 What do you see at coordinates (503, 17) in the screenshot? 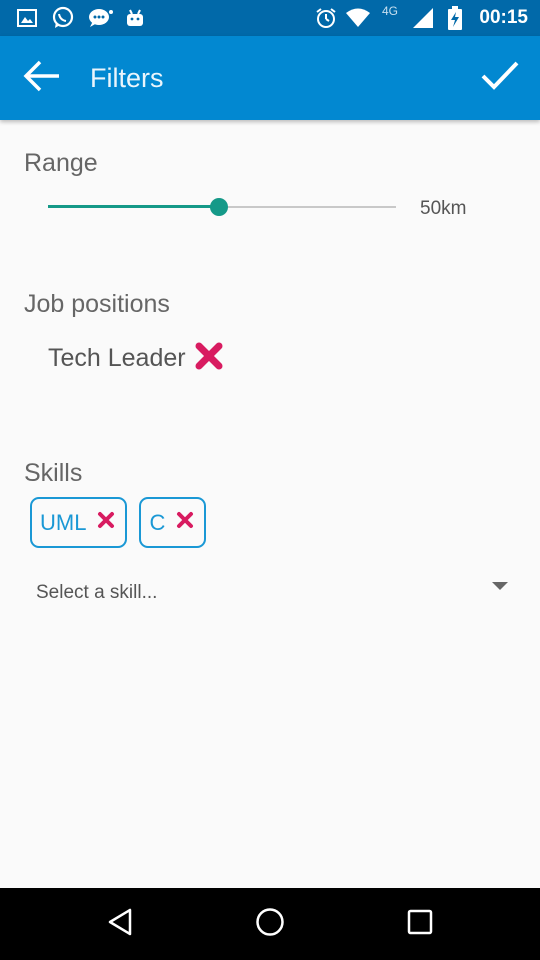
I see `status-time: 00:15` at bounding box center [503, 17].